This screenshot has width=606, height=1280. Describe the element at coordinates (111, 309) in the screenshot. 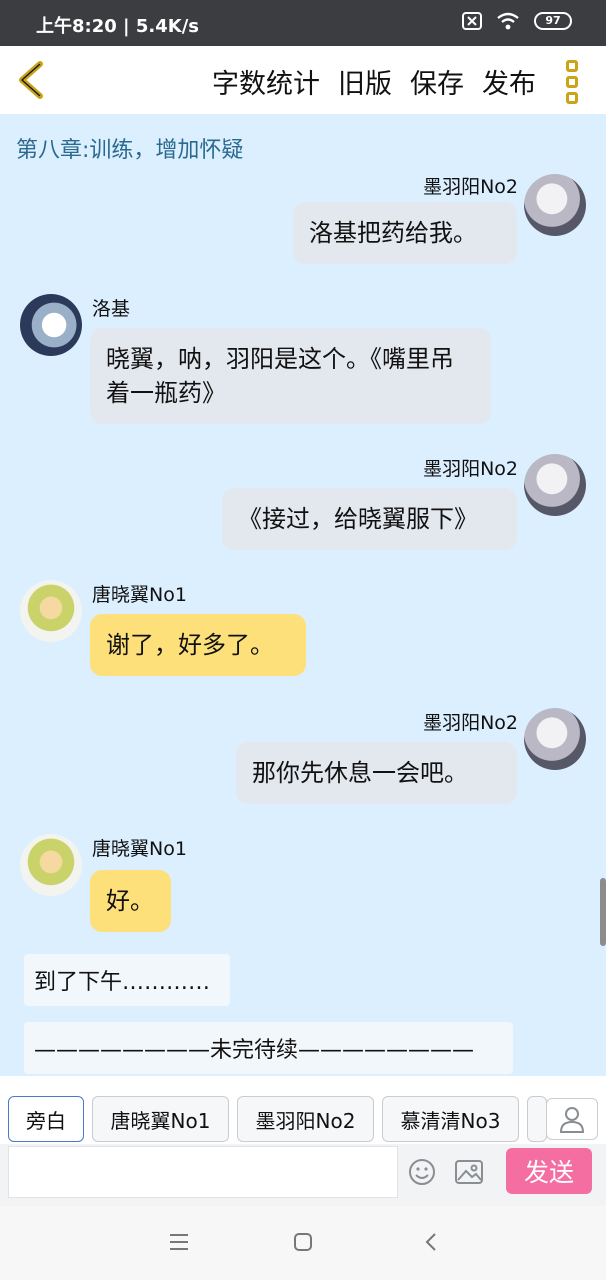

I see `sender-name: 洛基` at that location.